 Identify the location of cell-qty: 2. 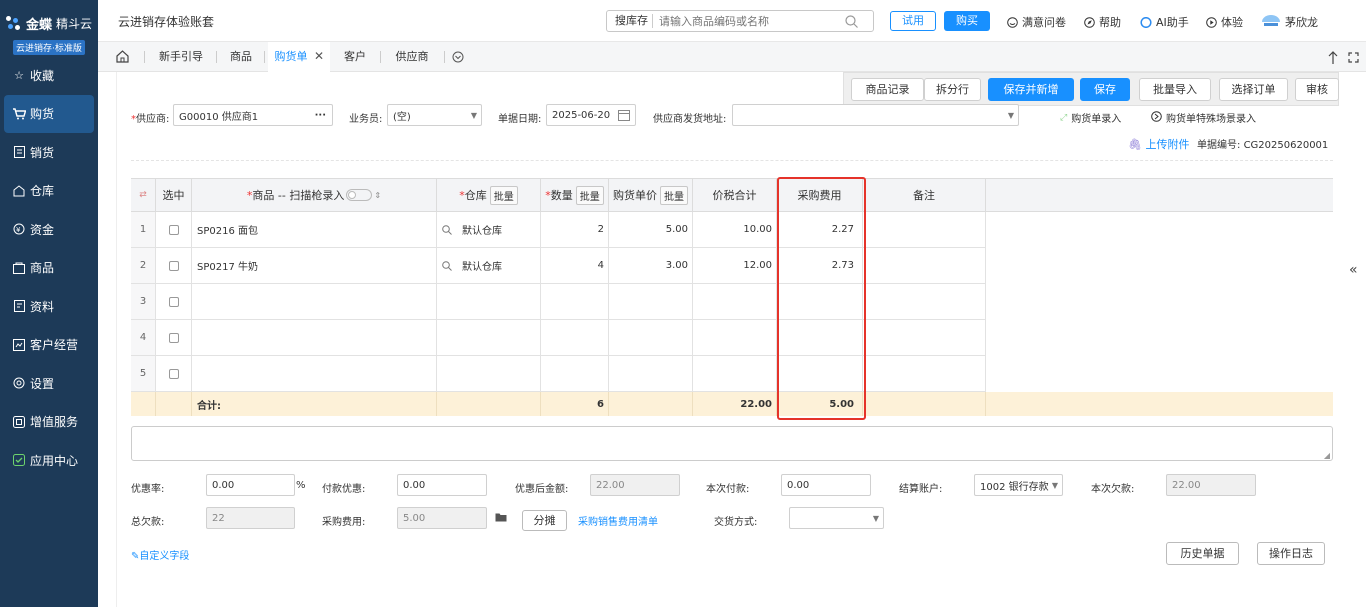
(575, 230).